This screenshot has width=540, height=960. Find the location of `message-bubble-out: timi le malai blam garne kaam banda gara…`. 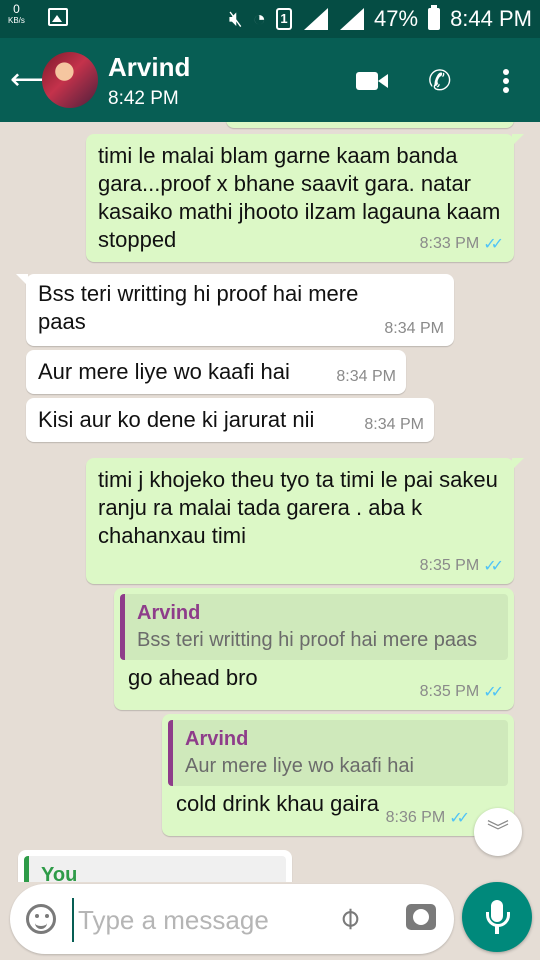

message-bubble-out: timi le malai blam garne kaam banda gara… is located at coordinates (305, 198).